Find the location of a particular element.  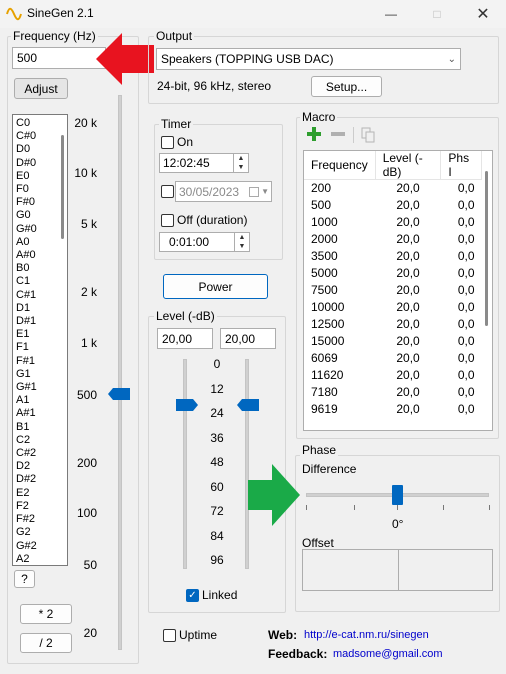

minimize-icon: — is located at coordinates (391, 14).